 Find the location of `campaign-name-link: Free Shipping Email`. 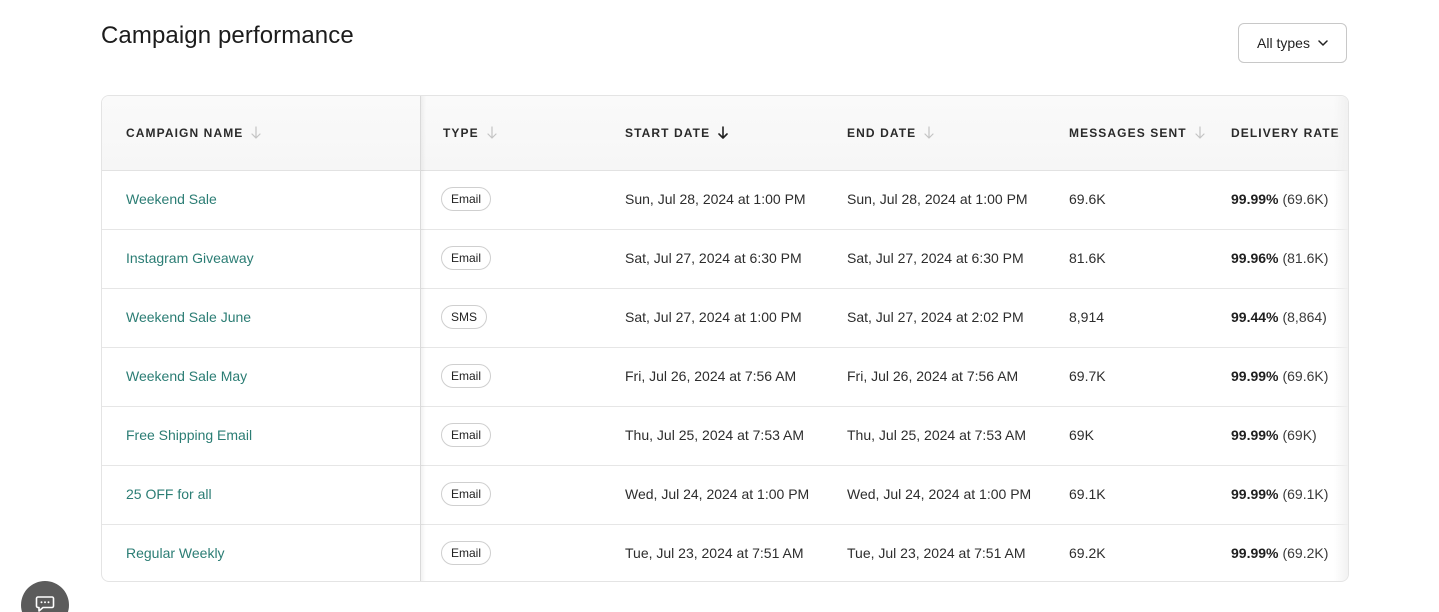

campaign-name-link: Free Shipping Email is located at coordinates (189, 435).